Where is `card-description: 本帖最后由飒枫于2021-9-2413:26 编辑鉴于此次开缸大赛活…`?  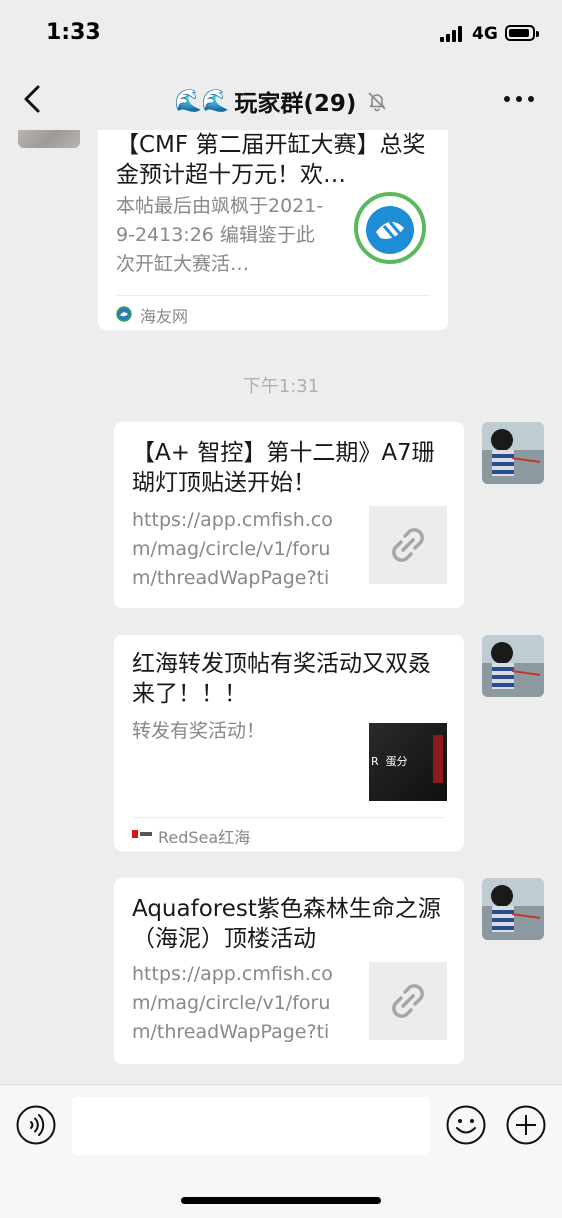
card-description: 本帖最后由飒枫于2021-9-2413:26 编辑鉴于此次开缸大赛活… is located at coordinates (220, 235).